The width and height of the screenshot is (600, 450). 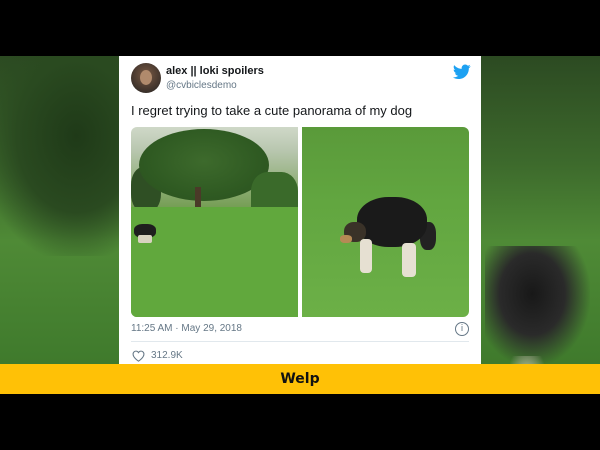 I want to click on dog-snout, so click(x=346, y=239).